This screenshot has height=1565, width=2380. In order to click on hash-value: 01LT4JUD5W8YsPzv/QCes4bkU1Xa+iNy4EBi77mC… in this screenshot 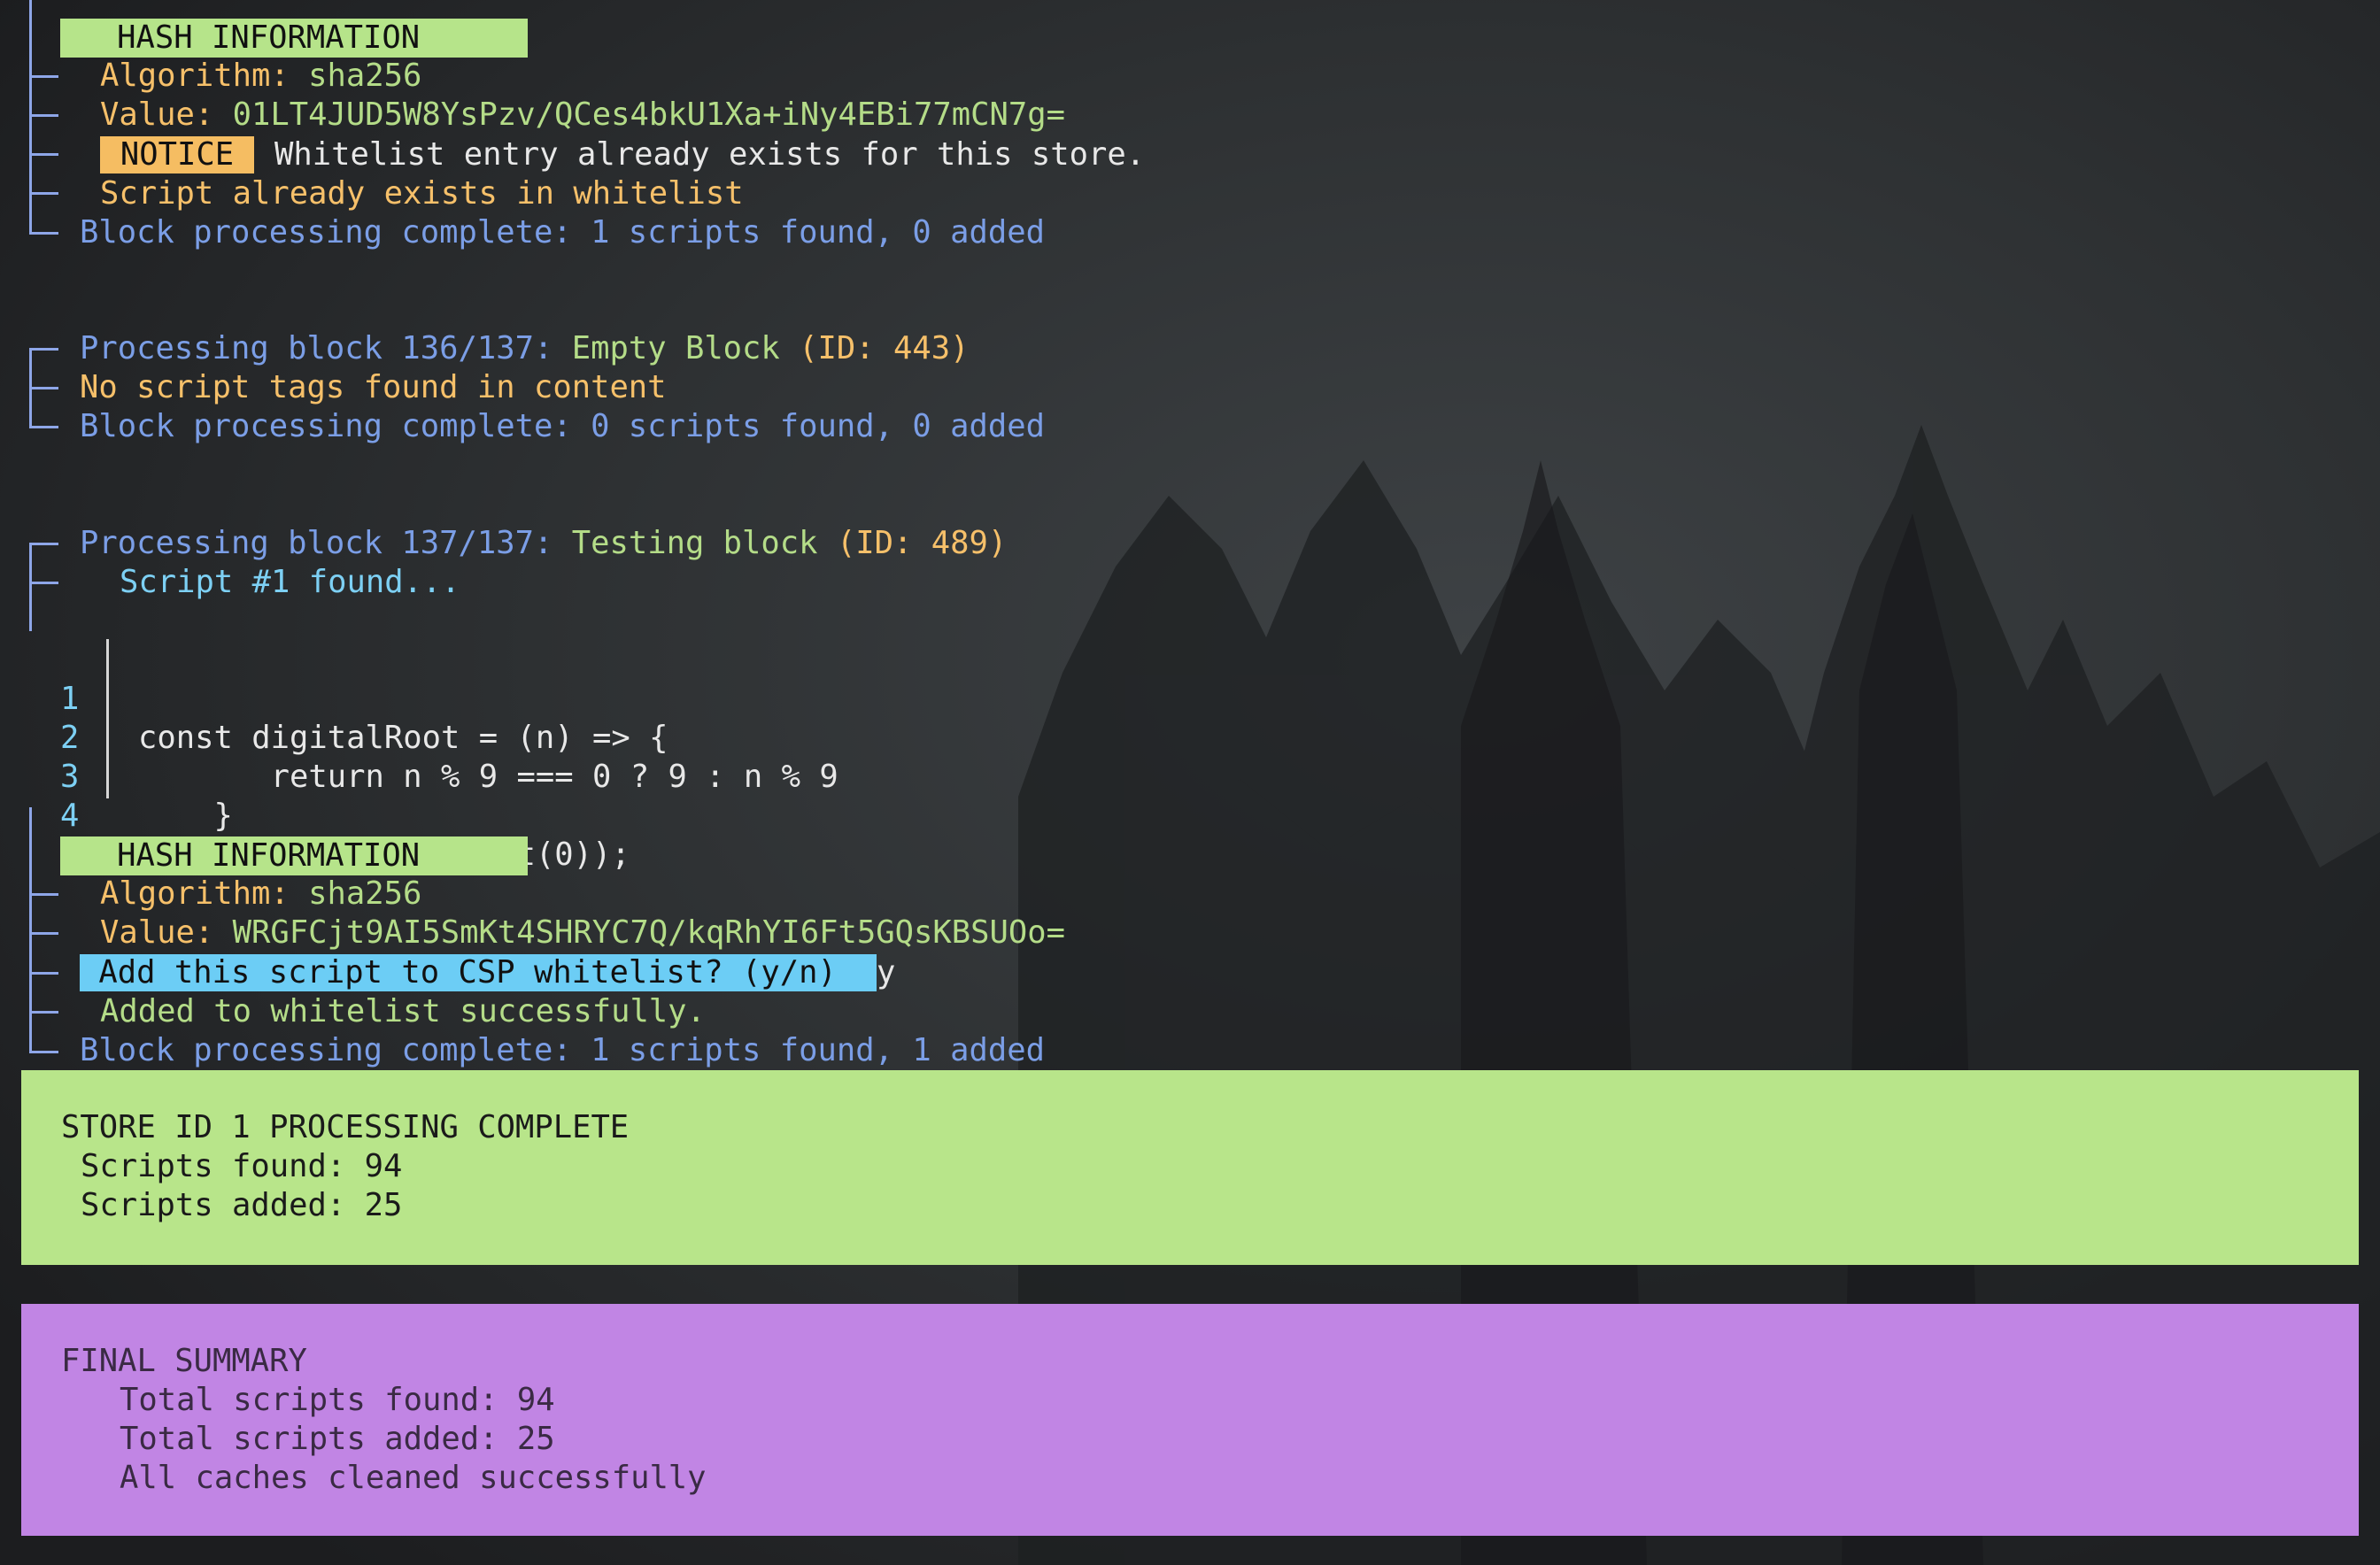, I will do `click(649, 114)`.